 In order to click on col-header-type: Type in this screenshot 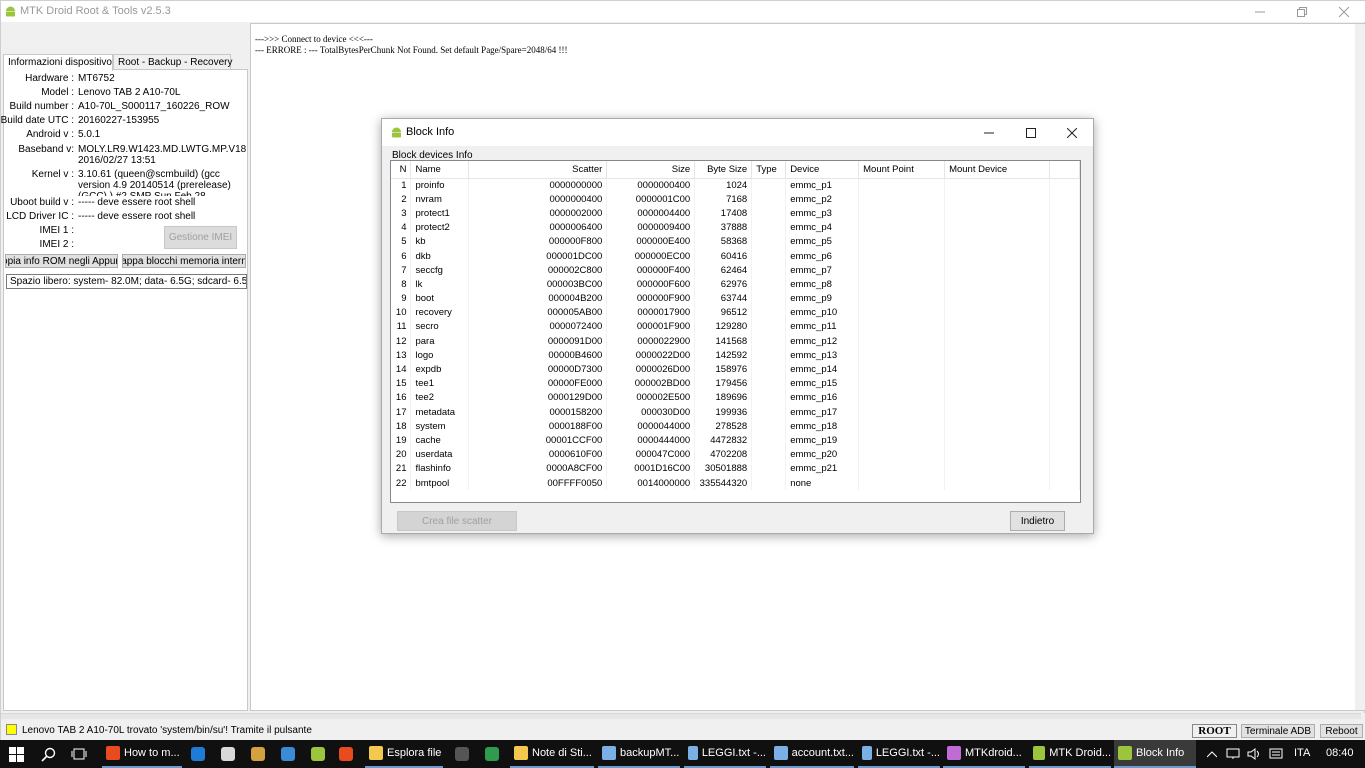, I will do `click(769, 170)`.